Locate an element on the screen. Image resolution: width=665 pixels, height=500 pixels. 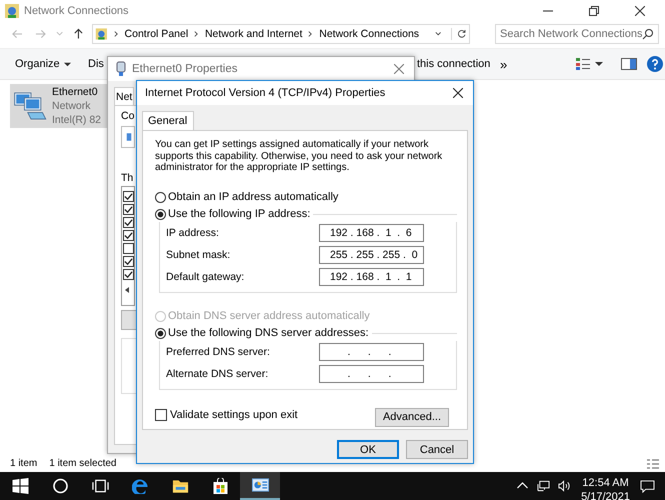
address-bar: Control Panel Network and Internet Network Connections is located at coordinates (281, 34).